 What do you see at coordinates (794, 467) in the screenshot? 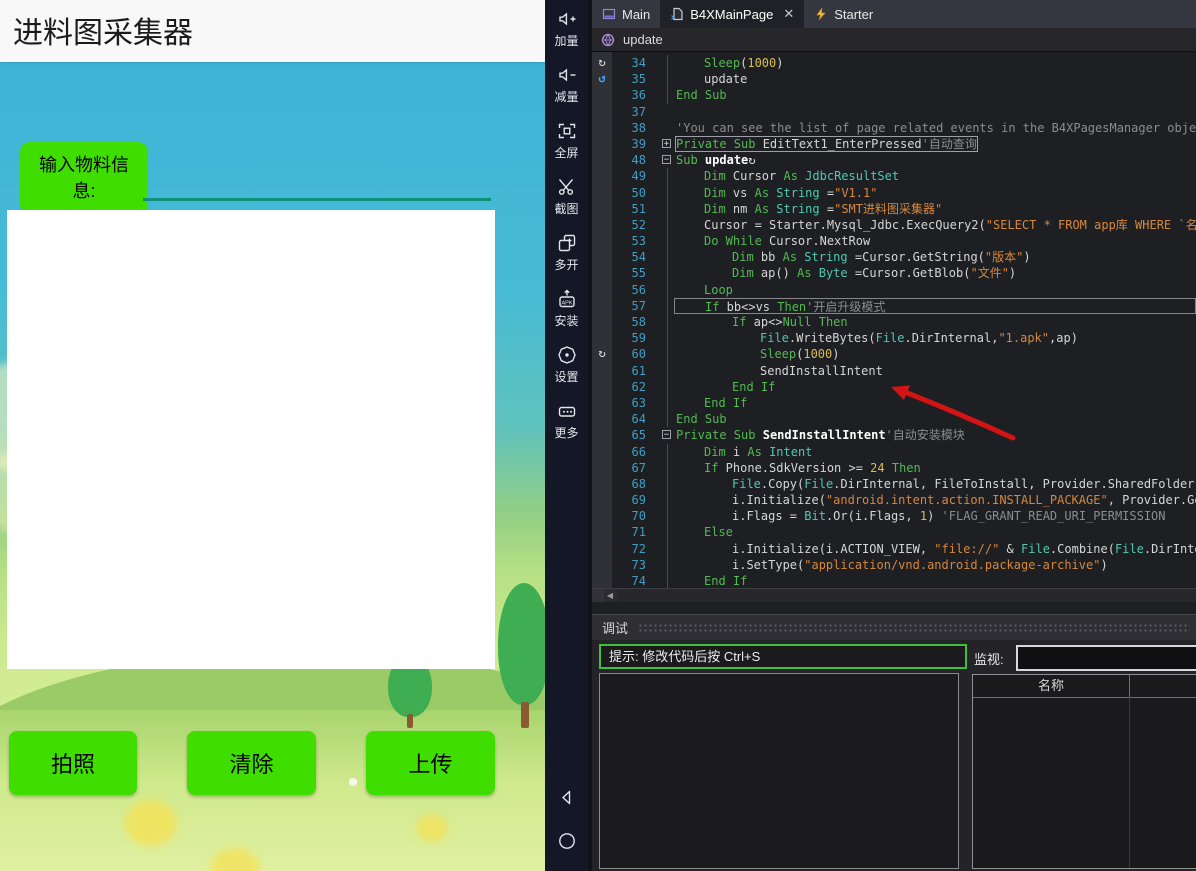
I see `code-token: Phone.SdkVersion >=` at bounding box center [794, 467].